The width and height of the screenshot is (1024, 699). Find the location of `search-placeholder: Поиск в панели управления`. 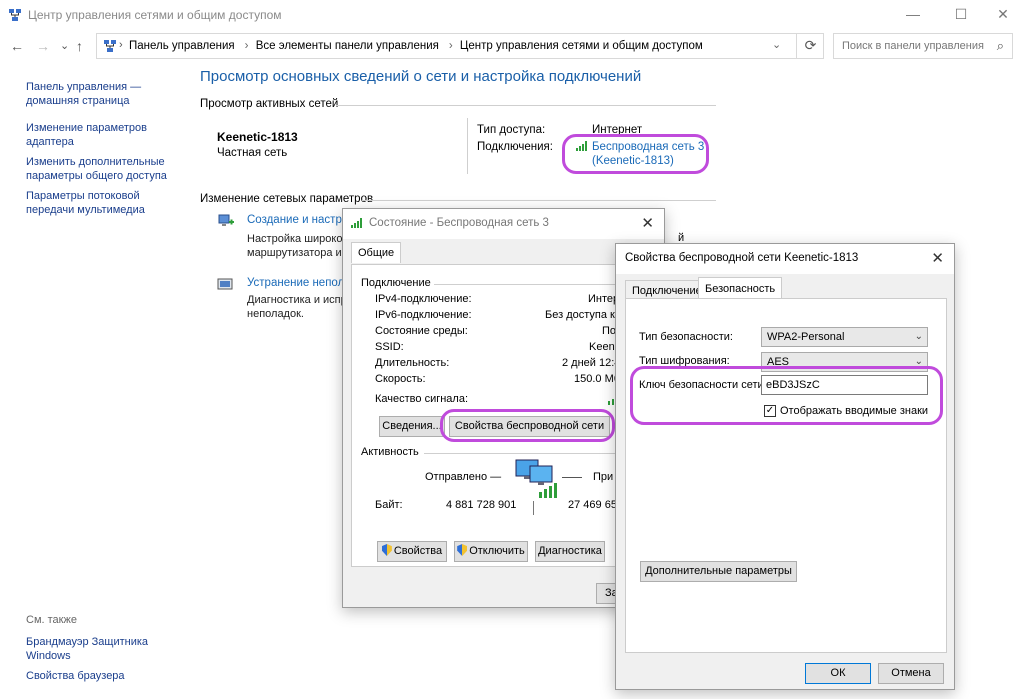

search-placeholder: Поиск в панели управления is located at coordinates (913, 46).